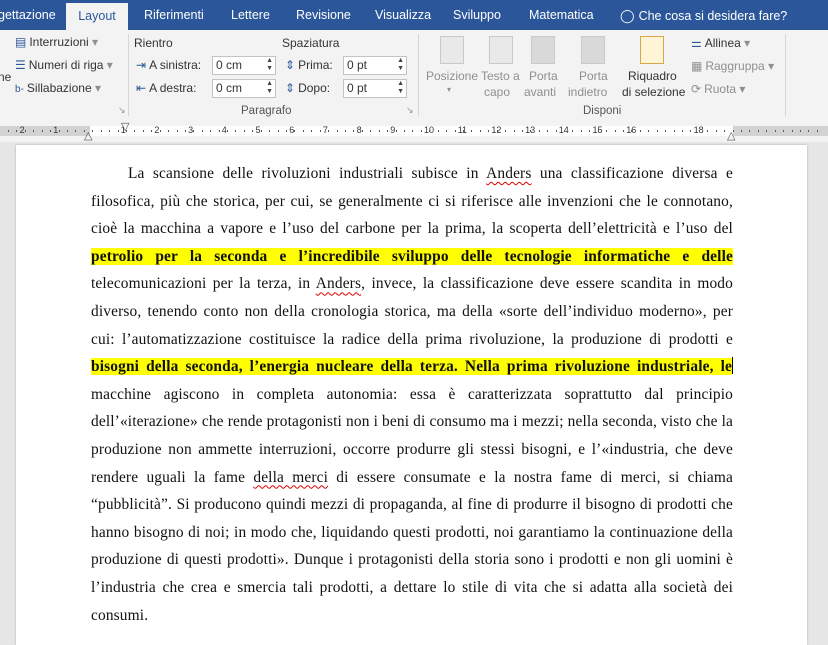 This screenshot has width=828, height=645. I want to click on first-line-indent-marker-icon: ▽, so click(125, 126).